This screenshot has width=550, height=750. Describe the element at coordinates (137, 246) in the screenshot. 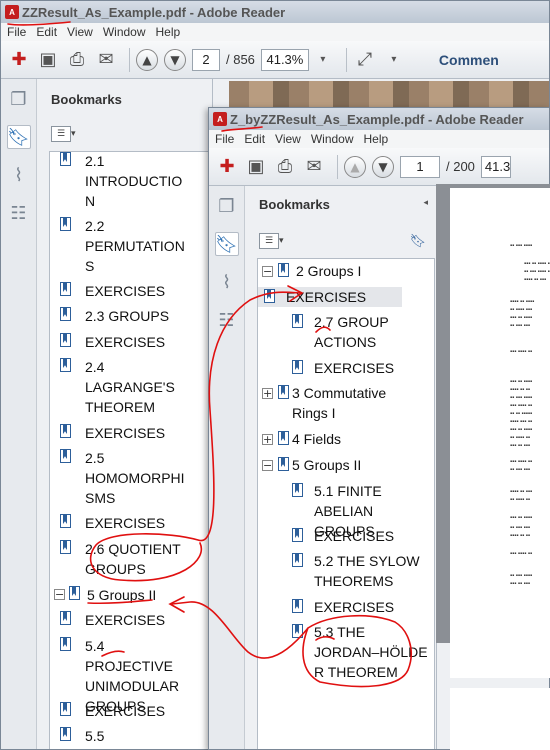

I see `bookmark-item: 2.2 PERMUTATION S` at that location.